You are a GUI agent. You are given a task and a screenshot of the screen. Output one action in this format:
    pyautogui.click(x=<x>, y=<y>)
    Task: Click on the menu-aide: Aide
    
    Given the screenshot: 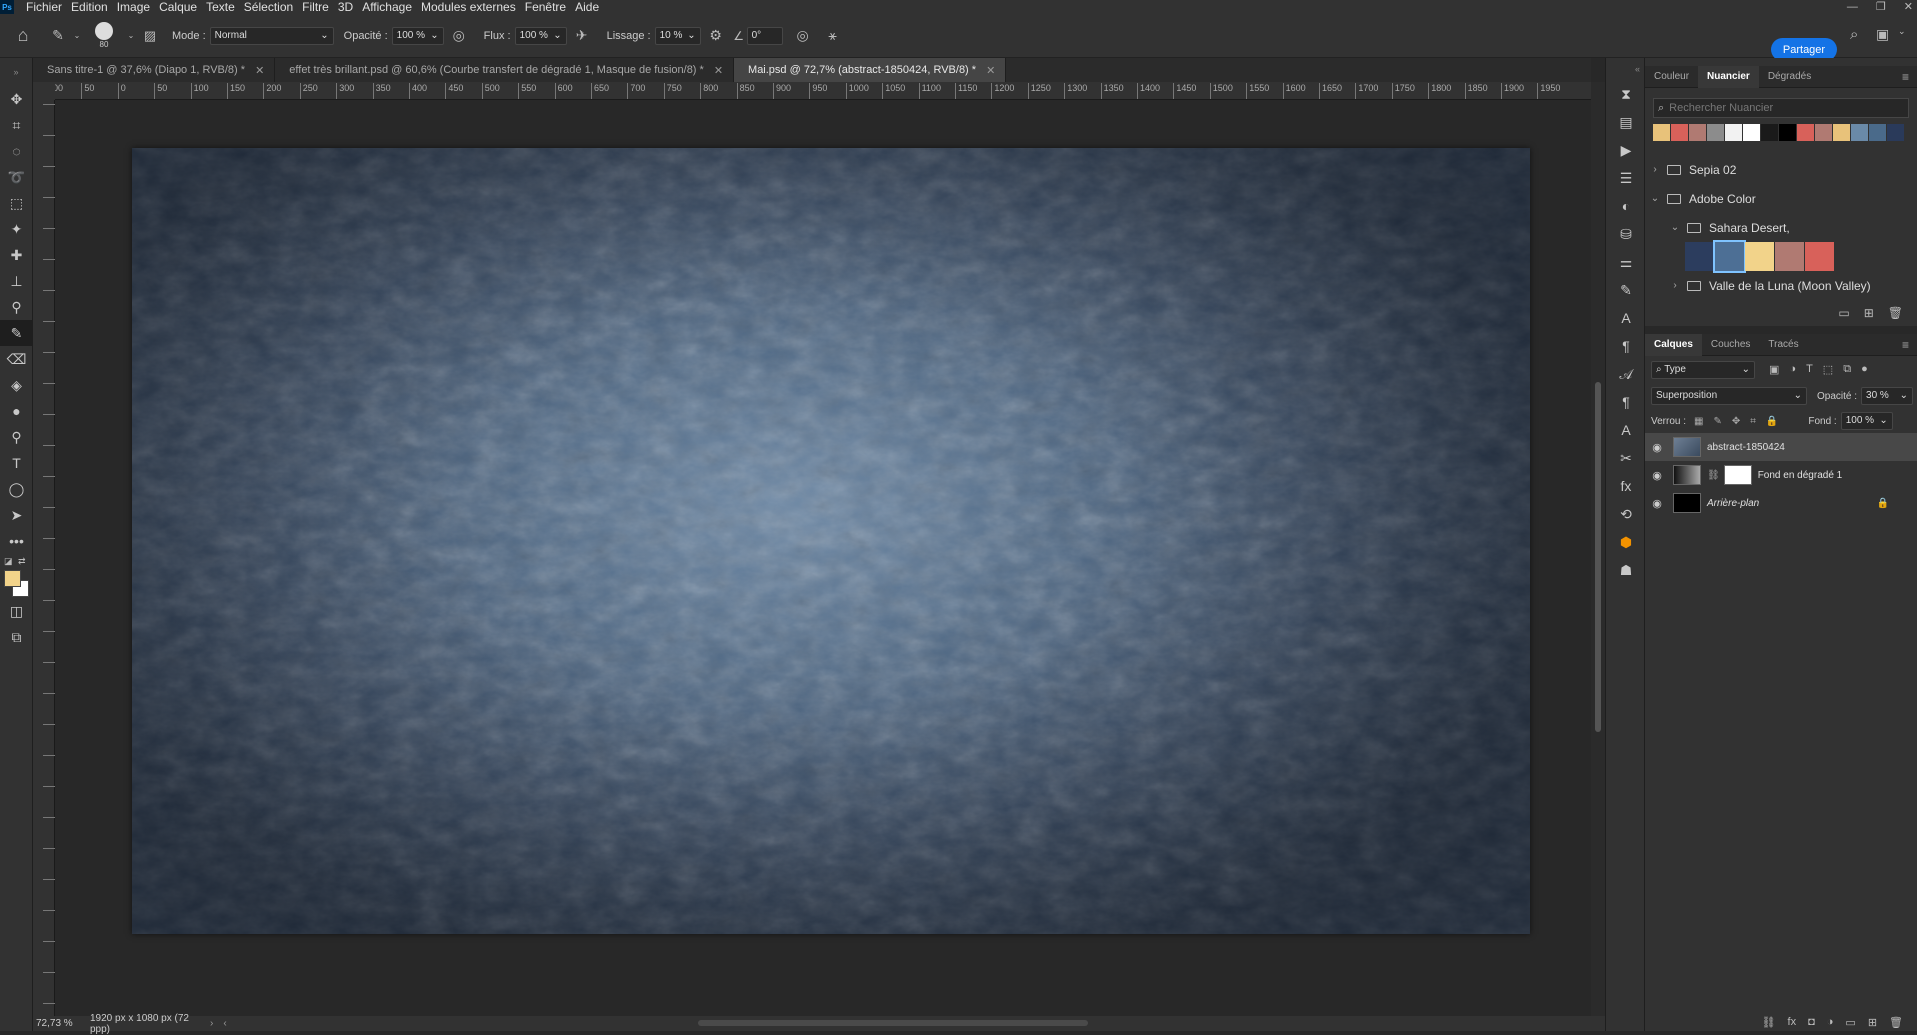 What is the action you would take?
    pyautogui.click(x=587, y=7)
    